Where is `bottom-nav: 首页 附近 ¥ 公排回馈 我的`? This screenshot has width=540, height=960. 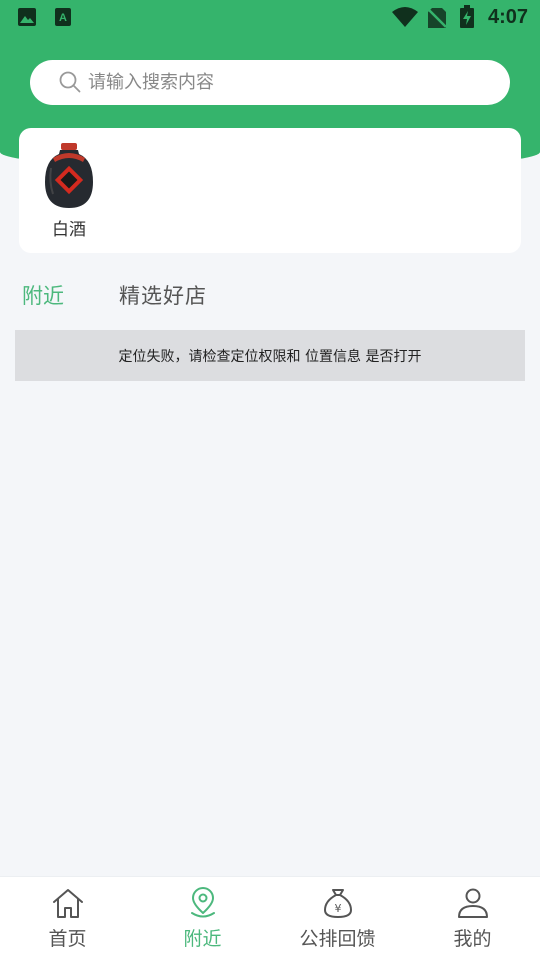
bottom-nav: 首页 附近 ¥ 公排回馈 我的 is located at coordinates (270, 918).